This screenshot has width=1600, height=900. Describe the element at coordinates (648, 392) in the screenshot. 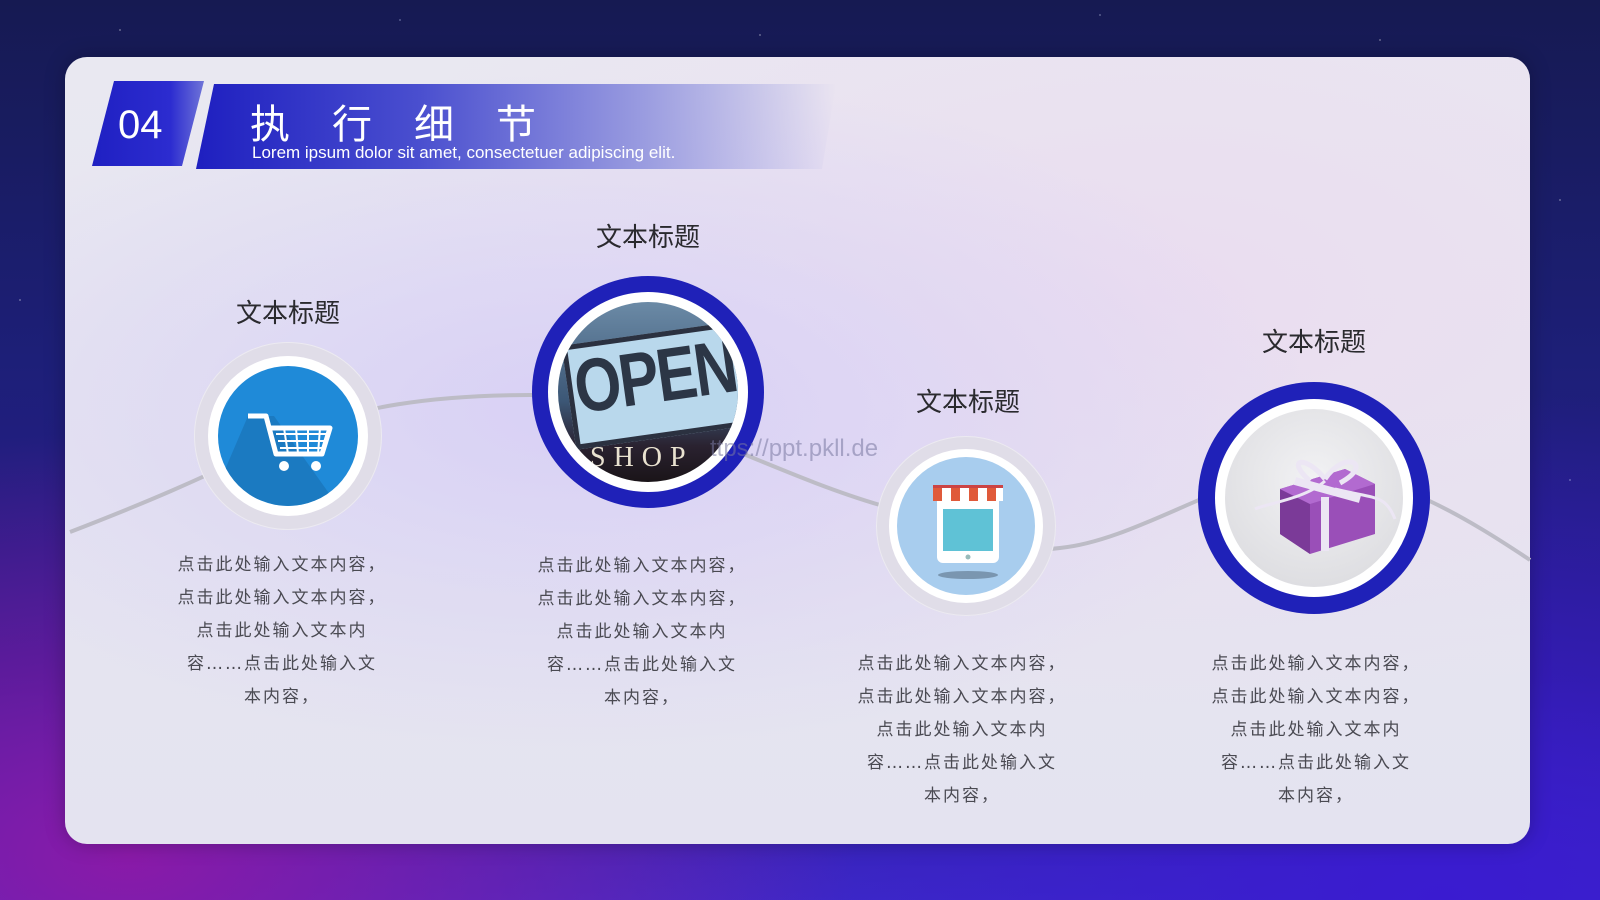

I see `item-node-2: OPEN SHOP` at that location.